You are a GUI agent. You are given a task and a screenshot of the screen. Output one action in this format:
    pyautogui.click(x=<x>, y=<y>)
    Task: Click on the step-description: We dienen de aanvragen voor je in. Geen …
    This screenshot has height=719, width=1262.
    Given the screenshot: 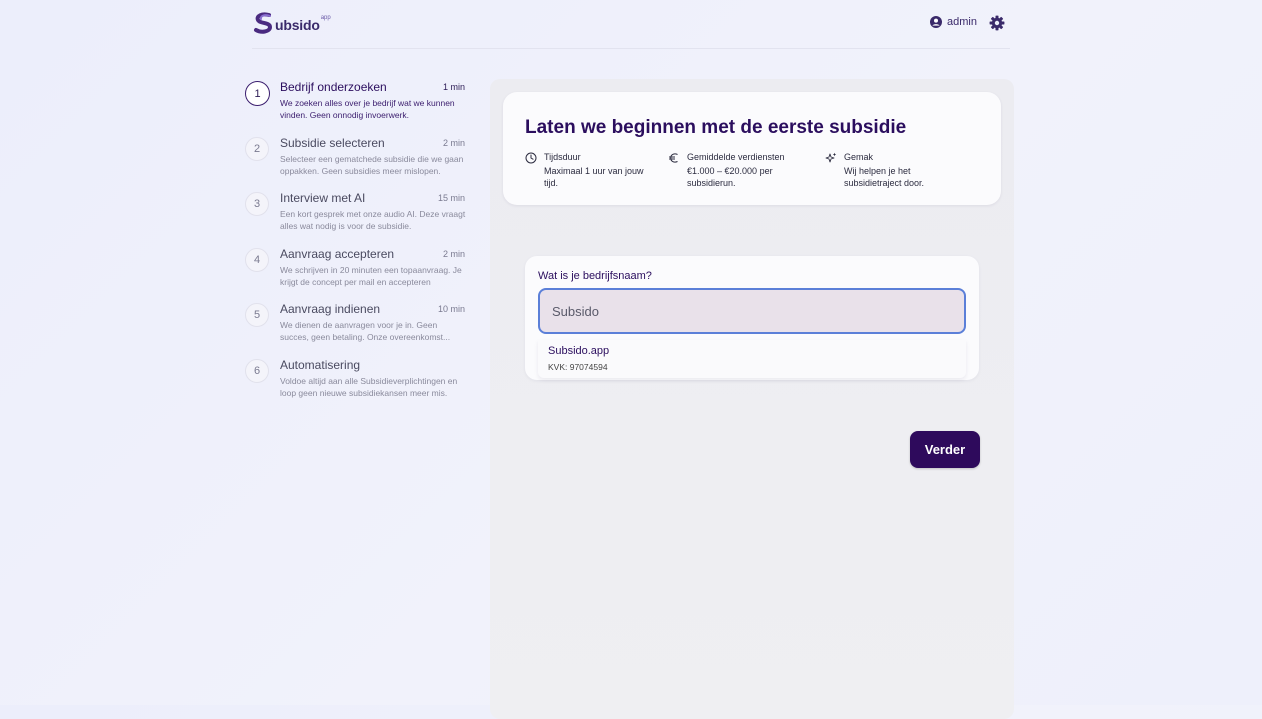 What is the action you would take?
    pyautogui.click(x=365, y=331)
    